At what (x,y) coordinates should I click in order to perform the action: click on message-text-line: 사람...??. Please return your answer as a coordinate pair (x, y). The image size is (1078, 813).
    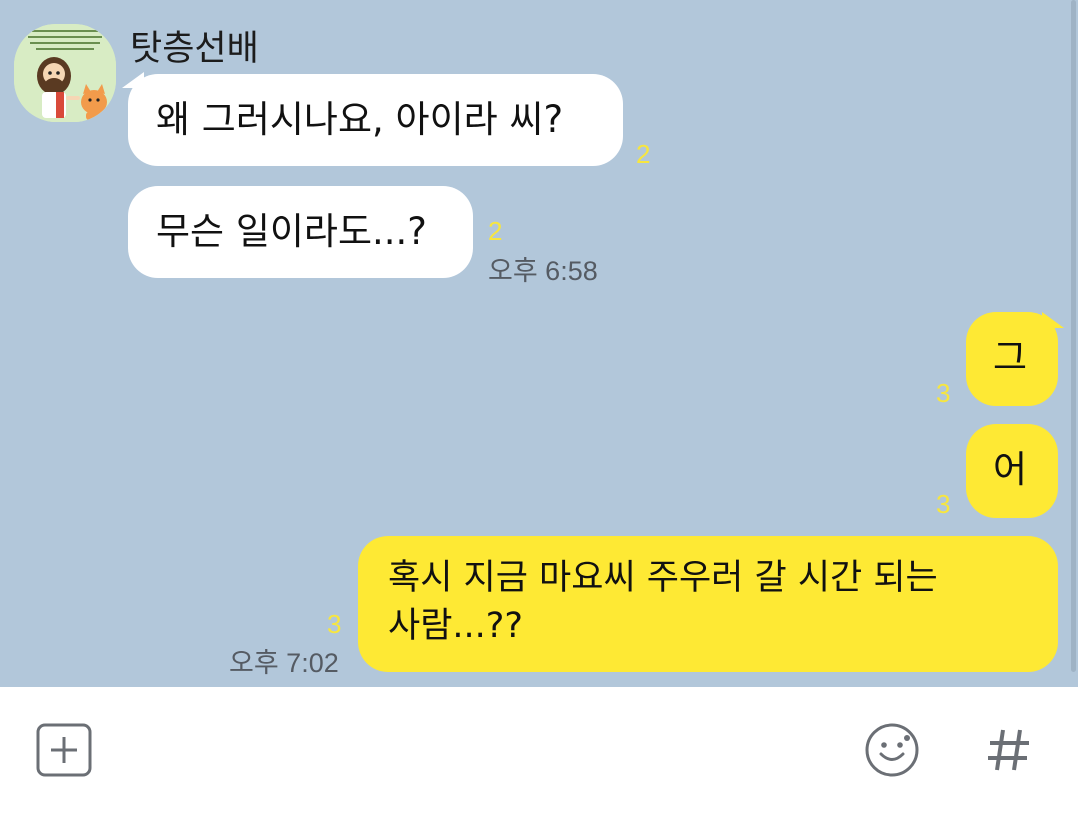
    Looking at the image, I should click on (455, 626).